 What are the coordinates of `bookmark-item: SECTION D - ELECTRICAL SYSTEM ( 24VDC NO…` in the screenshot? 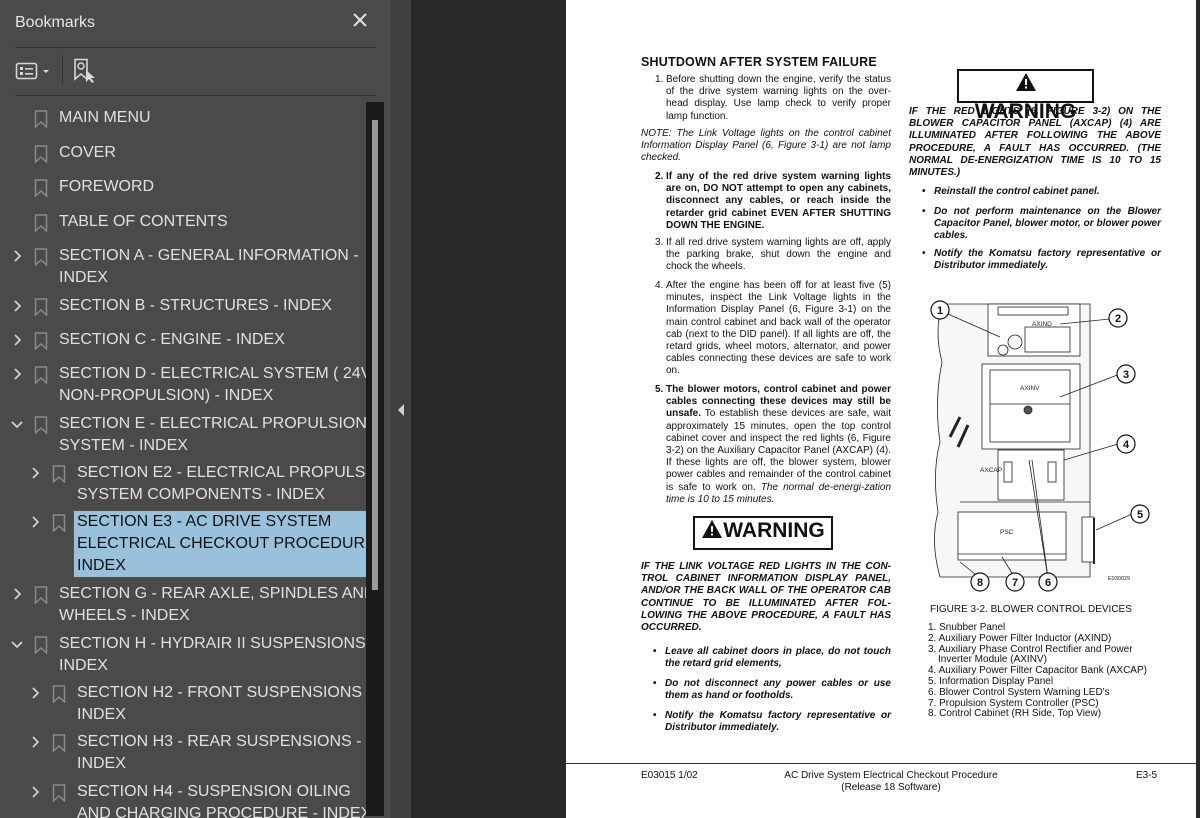 It's located at (183, 385).